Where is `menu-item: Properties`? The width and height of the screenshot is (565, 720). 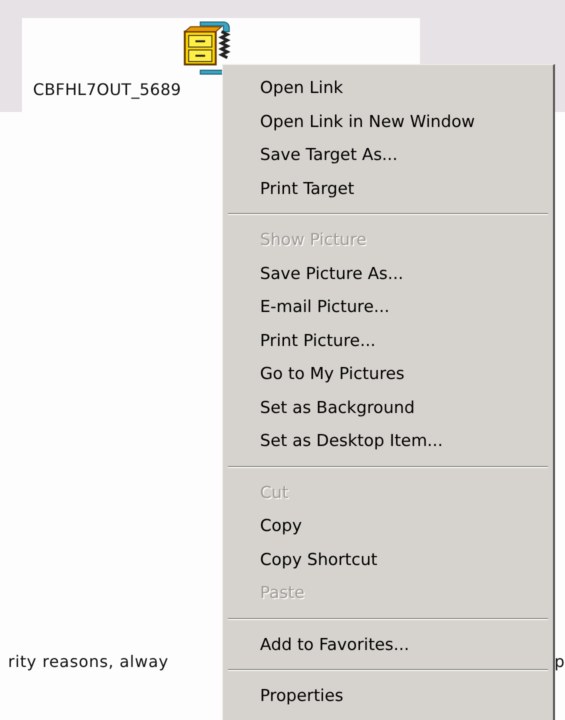
menu-item: Properties is located at coordinates (388, 695).